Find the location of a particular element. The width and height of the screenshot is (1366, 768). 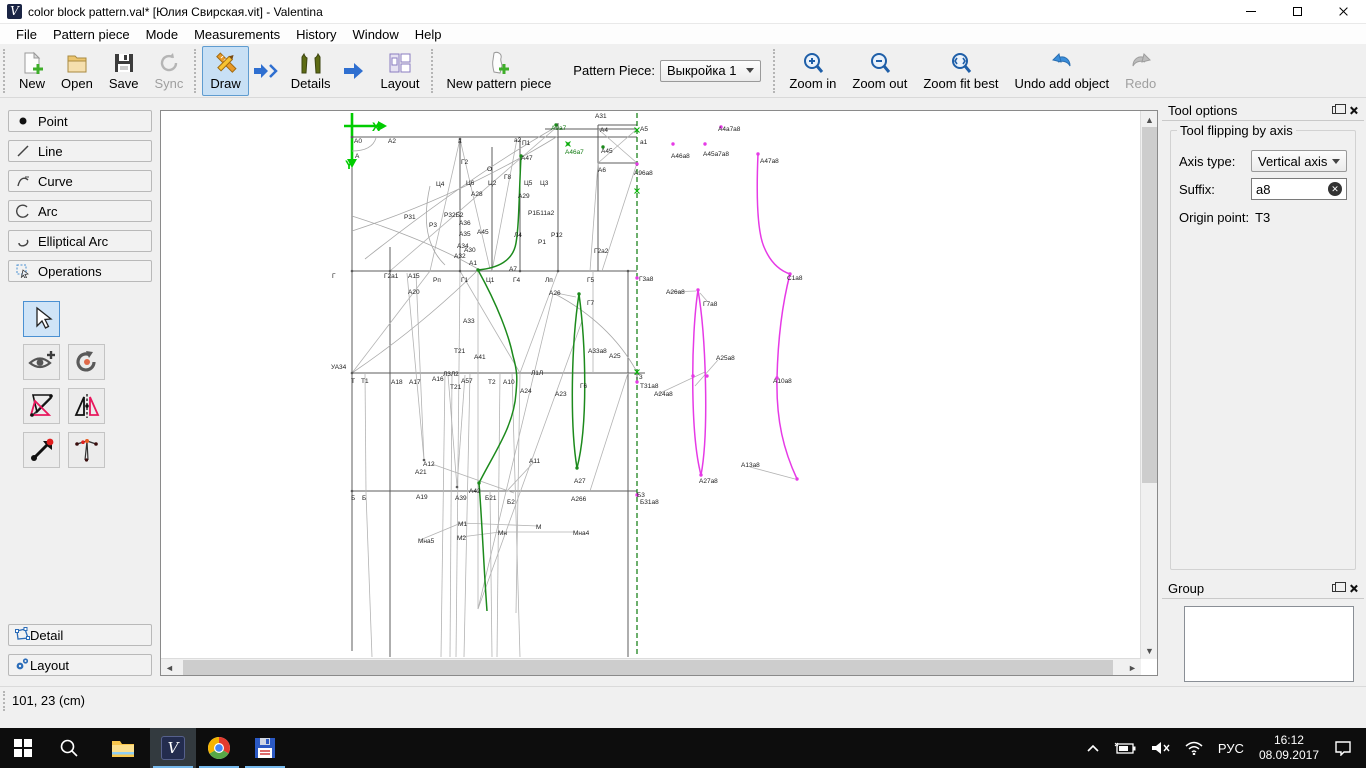

open-button: Open is located at coordinates (77, 71).